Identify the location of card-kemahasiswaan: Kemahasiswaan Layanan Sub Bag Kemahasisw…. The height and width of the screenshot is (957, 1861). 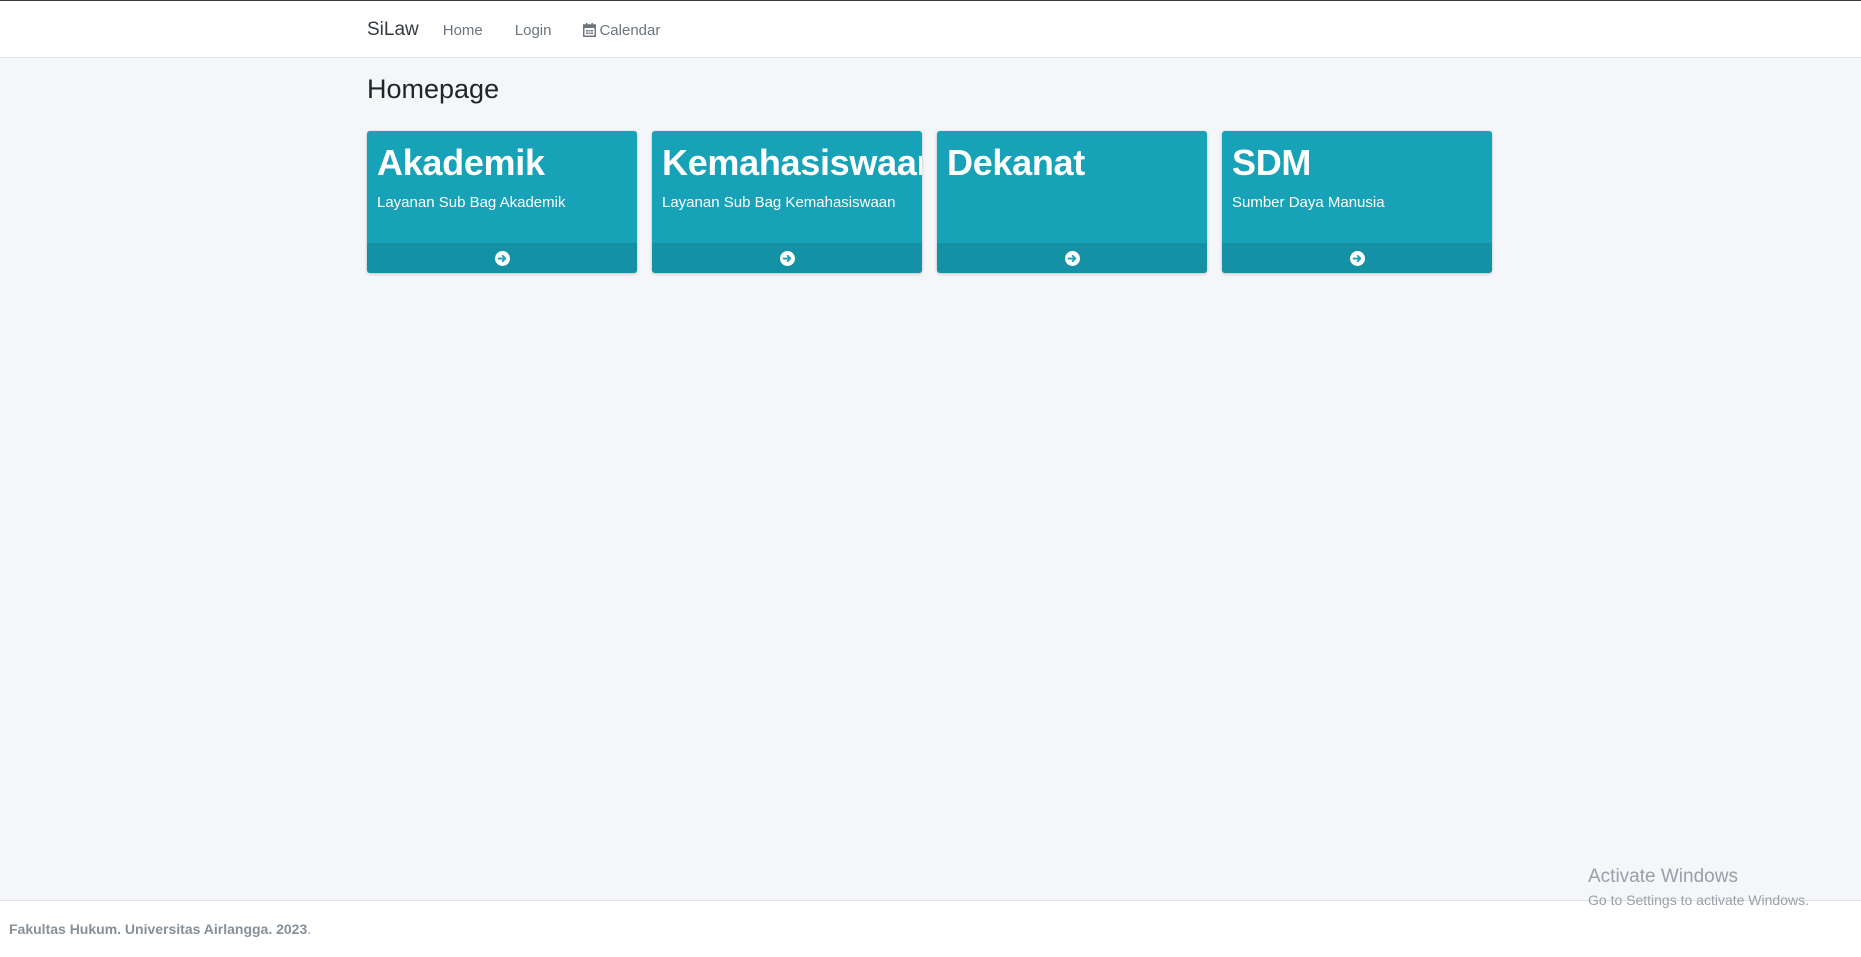
(787, 202).